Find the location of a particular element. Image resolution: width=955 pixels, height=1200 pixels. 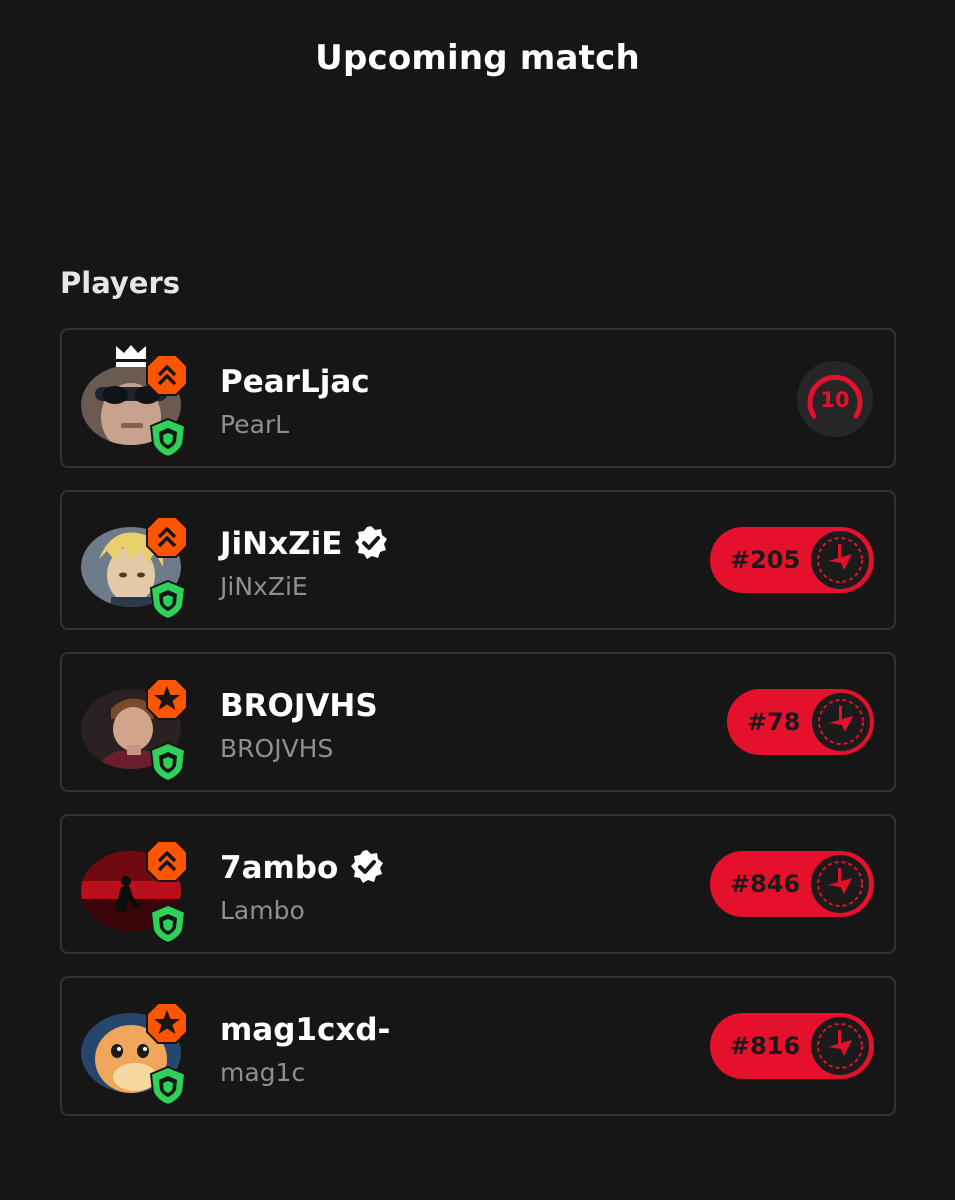

player-handle: BROJVHS is located at coordinates (277, 748).